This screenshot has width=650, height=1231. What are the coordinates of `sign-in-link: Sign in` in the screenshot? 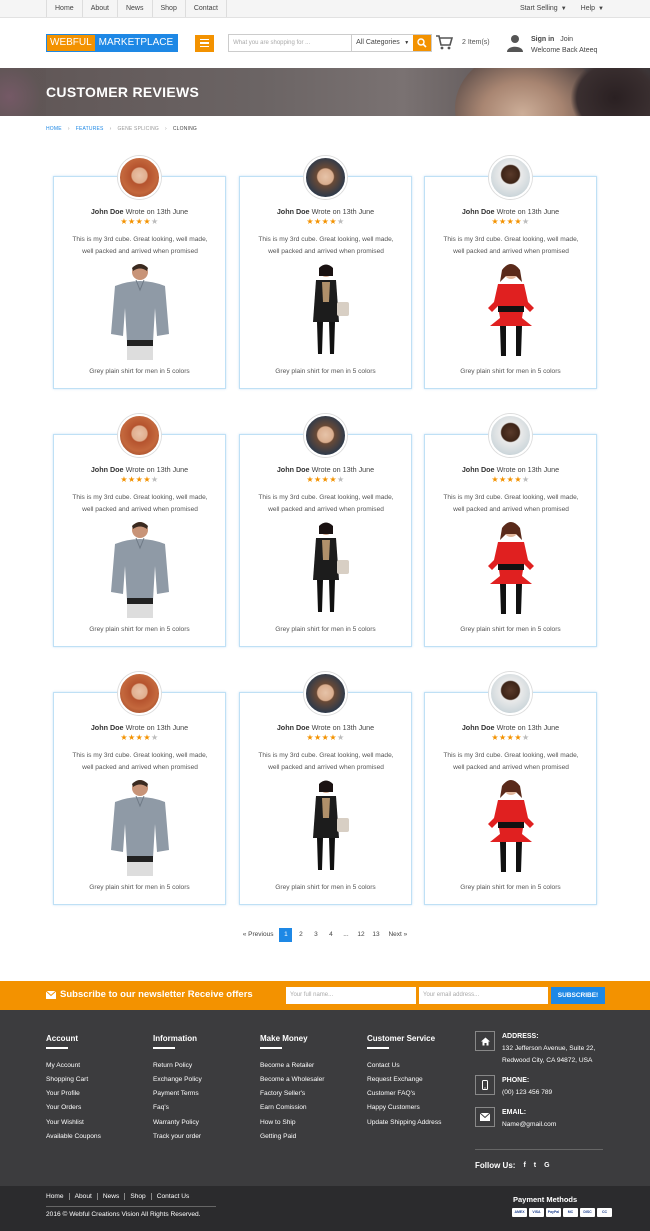 It's located at (542, 39).